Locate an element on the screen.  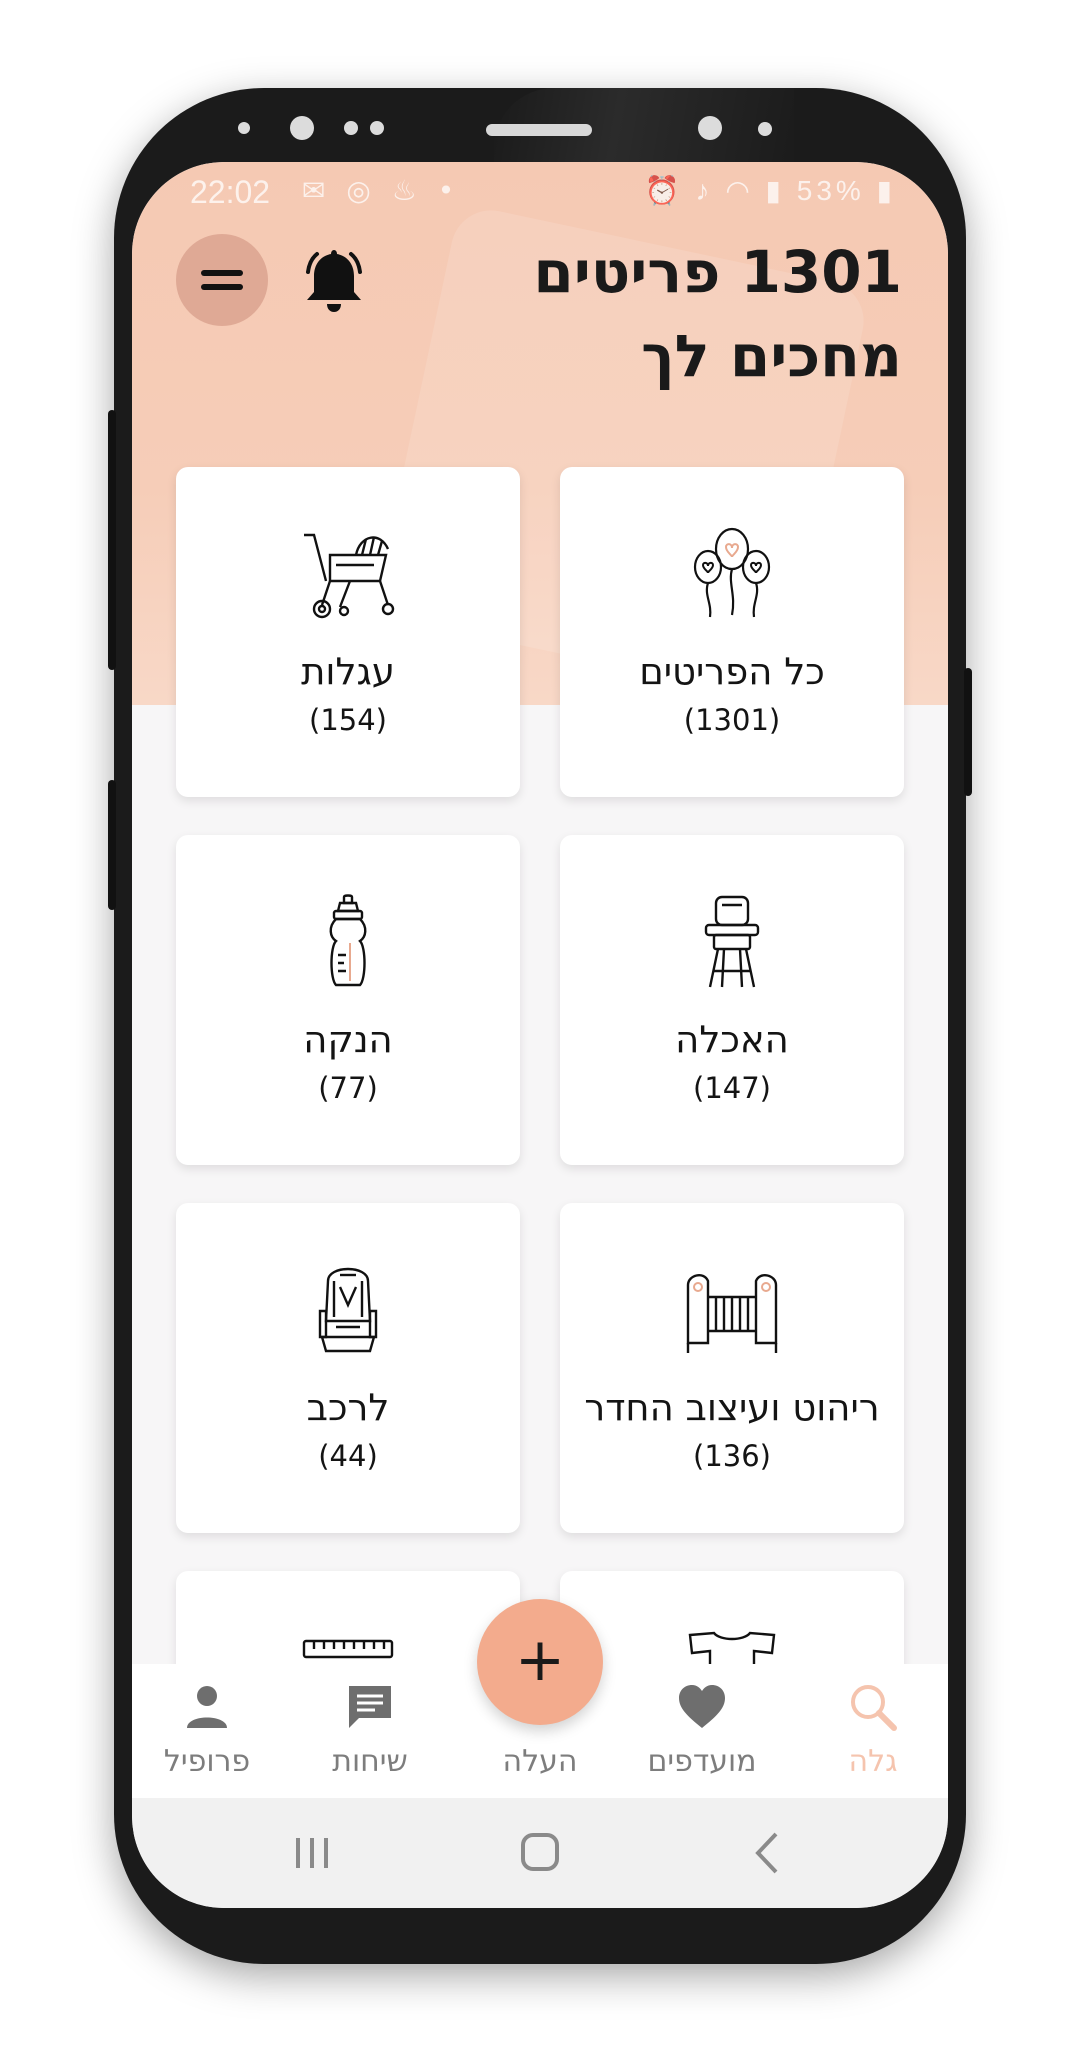
category-count: (77) is located at coordinates (348, 1088).